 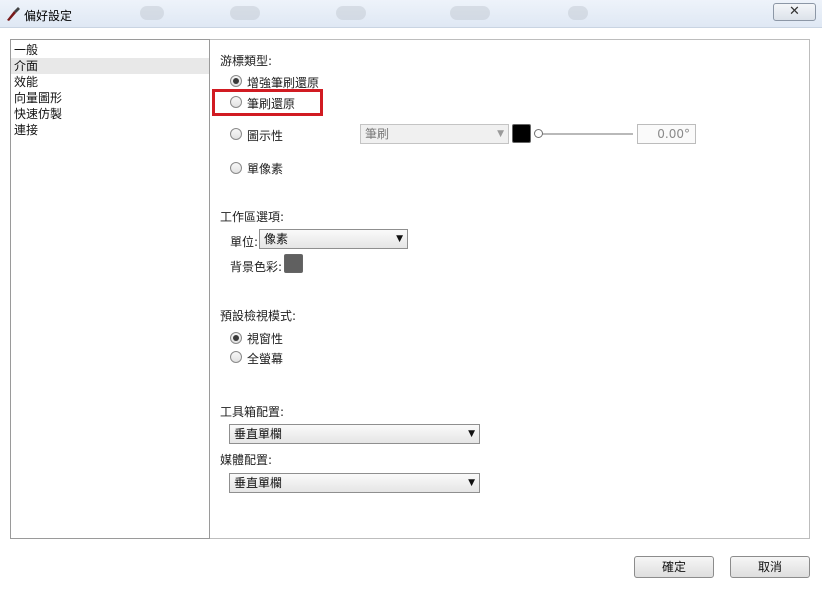 I want to click on unit-value: 像素, so click(x=276, y=239).